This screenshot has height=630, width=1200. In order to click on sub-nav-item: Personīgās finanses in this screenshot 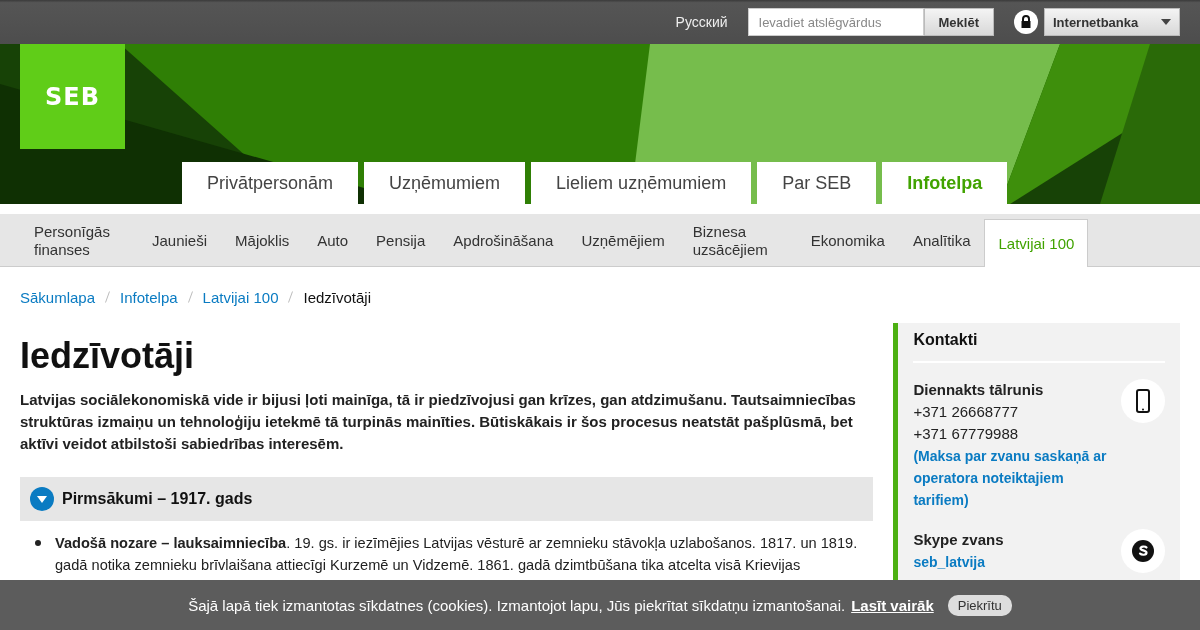, I will do `click(79, 240)`.